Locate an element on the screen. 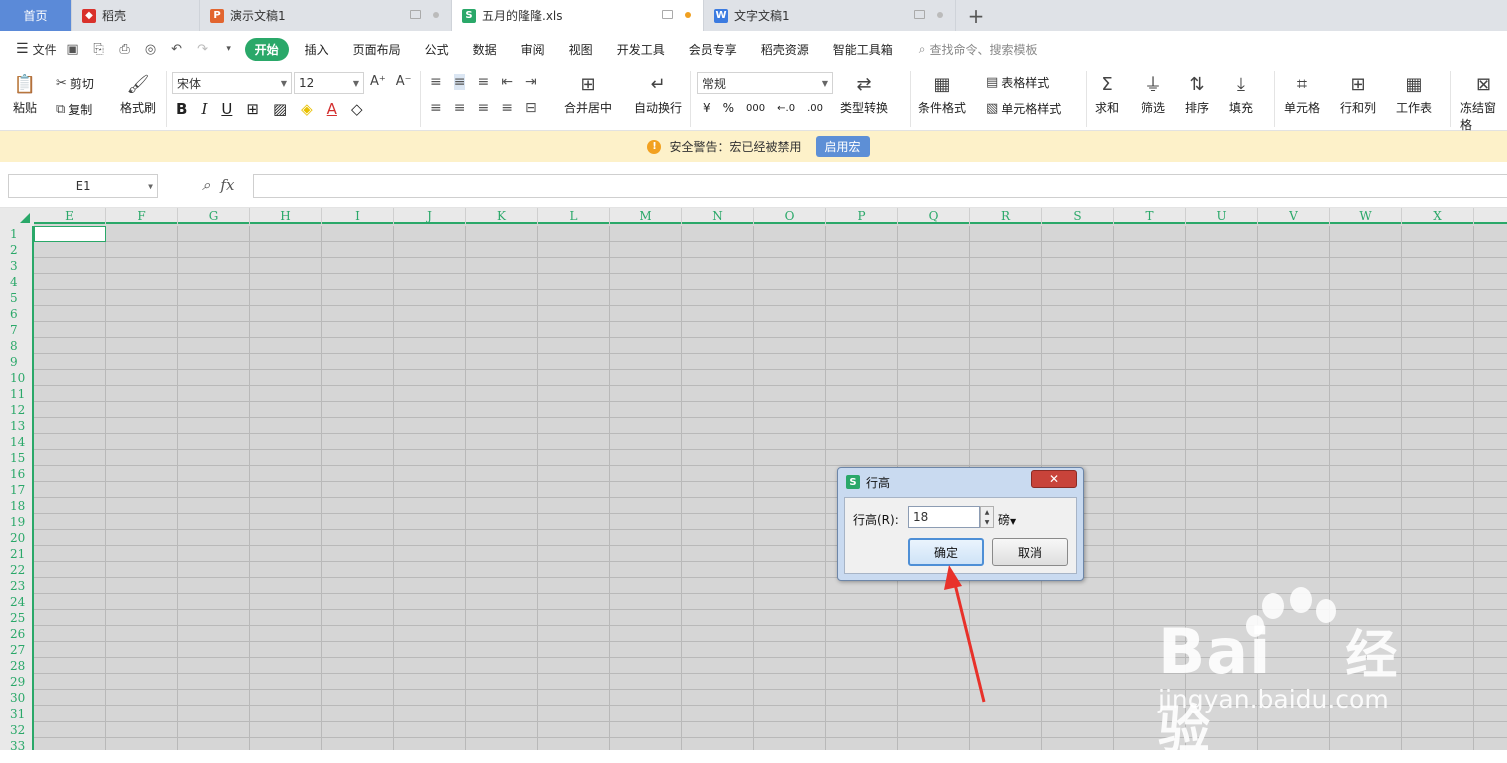 The image size is (1507, 763). row-header: 3 is located at coordinates (16, 266).